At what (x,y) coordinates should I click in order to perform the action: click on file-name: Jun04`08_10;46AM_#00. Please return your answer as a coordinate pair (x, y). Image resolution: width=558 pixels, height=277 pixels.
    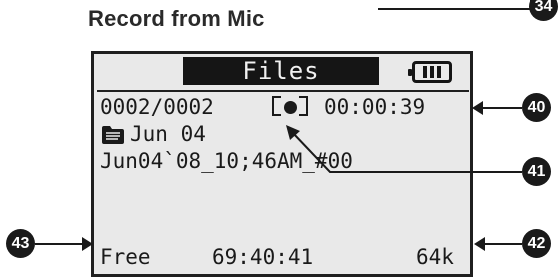
    Looking at the image, I should click on (226, 161).